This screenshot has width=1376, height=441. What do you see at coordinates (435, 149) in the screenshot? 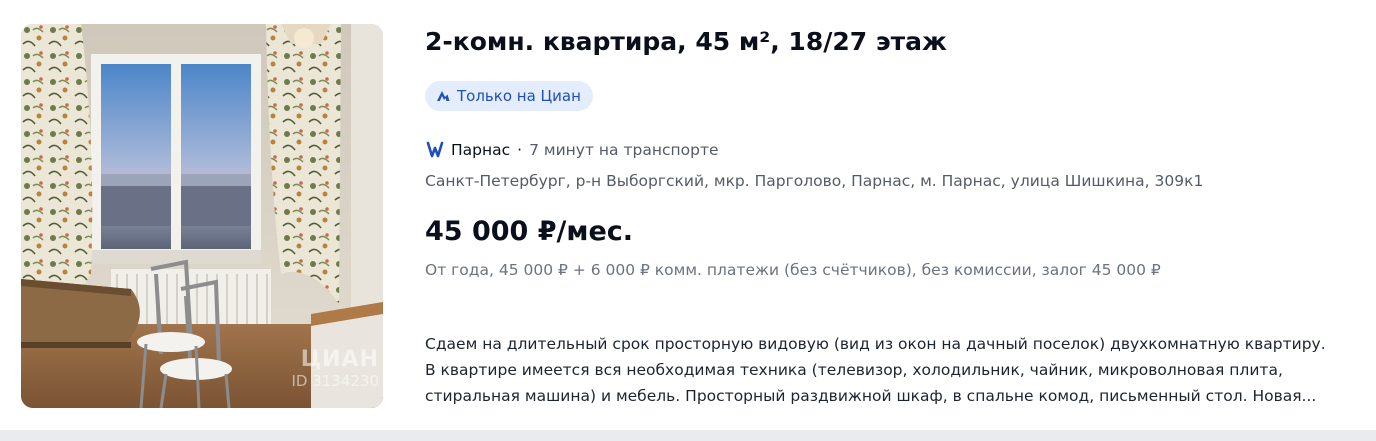
I see `metro-icon` at bounding box center [435, 149].